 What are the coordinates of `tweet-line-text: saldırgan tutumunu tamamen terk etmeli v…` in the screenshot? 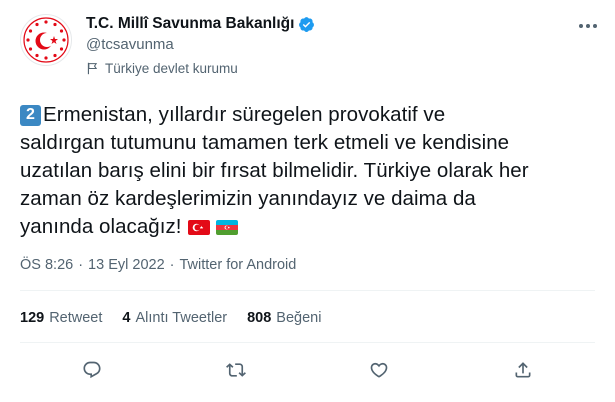 It's located at (265, 142).